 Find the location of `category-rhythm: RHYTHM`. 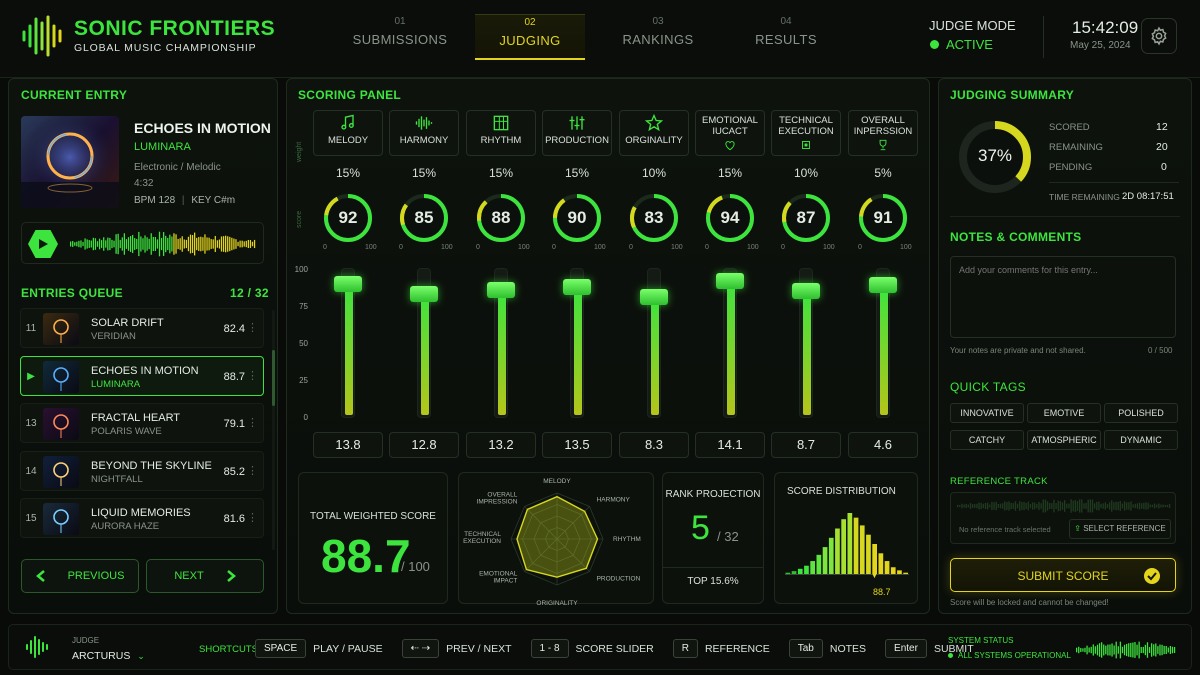

category-rhythm: RHYTHM is located at coordinates (501, 133).